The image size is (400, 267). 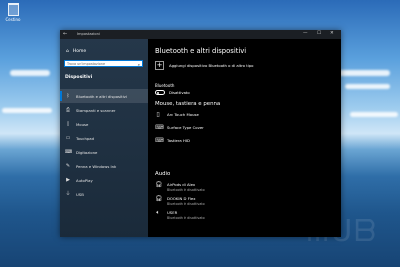 What do you see at coordinates (178, 140) in the screenshot?
I see `device-name: Tastiera HID` at bounding box center [178, 140].